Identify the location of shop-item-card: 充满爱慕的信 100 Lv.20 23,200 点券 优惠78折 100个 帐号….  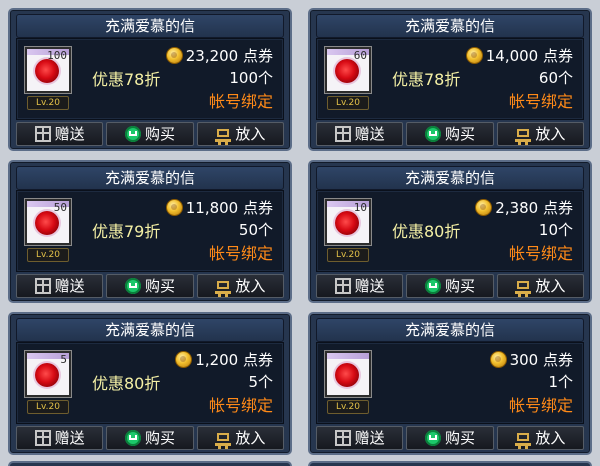
(150, 79).